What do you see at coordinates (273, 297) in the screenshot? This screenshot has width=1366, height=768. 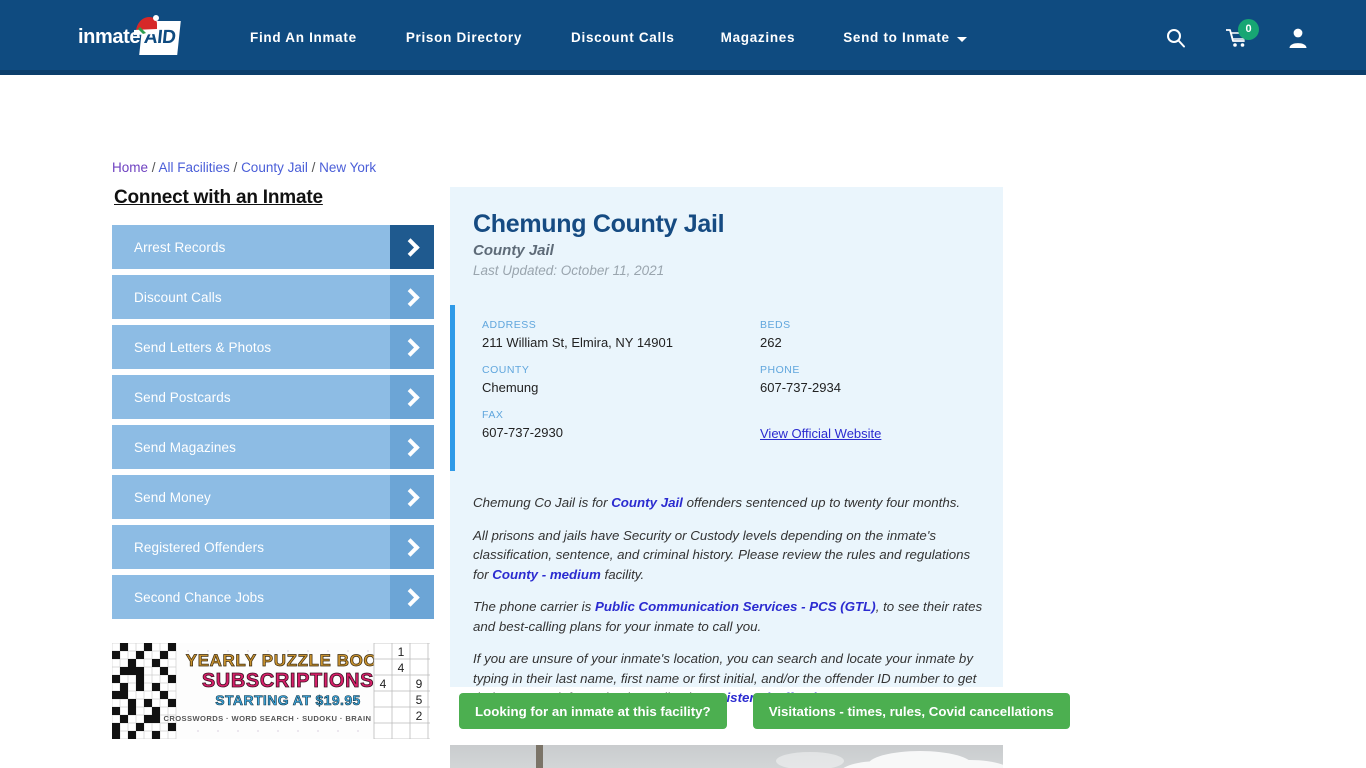 I see `sidebar-item-discount-calls: Discount Calls` at bounding box center [273, 297].